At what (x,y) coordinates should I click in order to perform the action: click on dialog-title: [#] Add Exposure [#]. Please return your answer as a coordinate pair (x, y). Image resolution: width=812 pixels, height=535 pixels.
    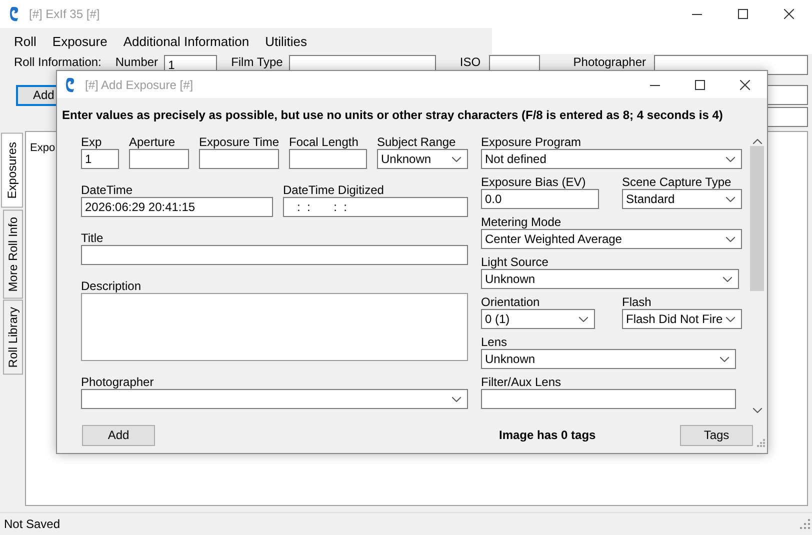
    Looking at the image, I should click on (139, 85).